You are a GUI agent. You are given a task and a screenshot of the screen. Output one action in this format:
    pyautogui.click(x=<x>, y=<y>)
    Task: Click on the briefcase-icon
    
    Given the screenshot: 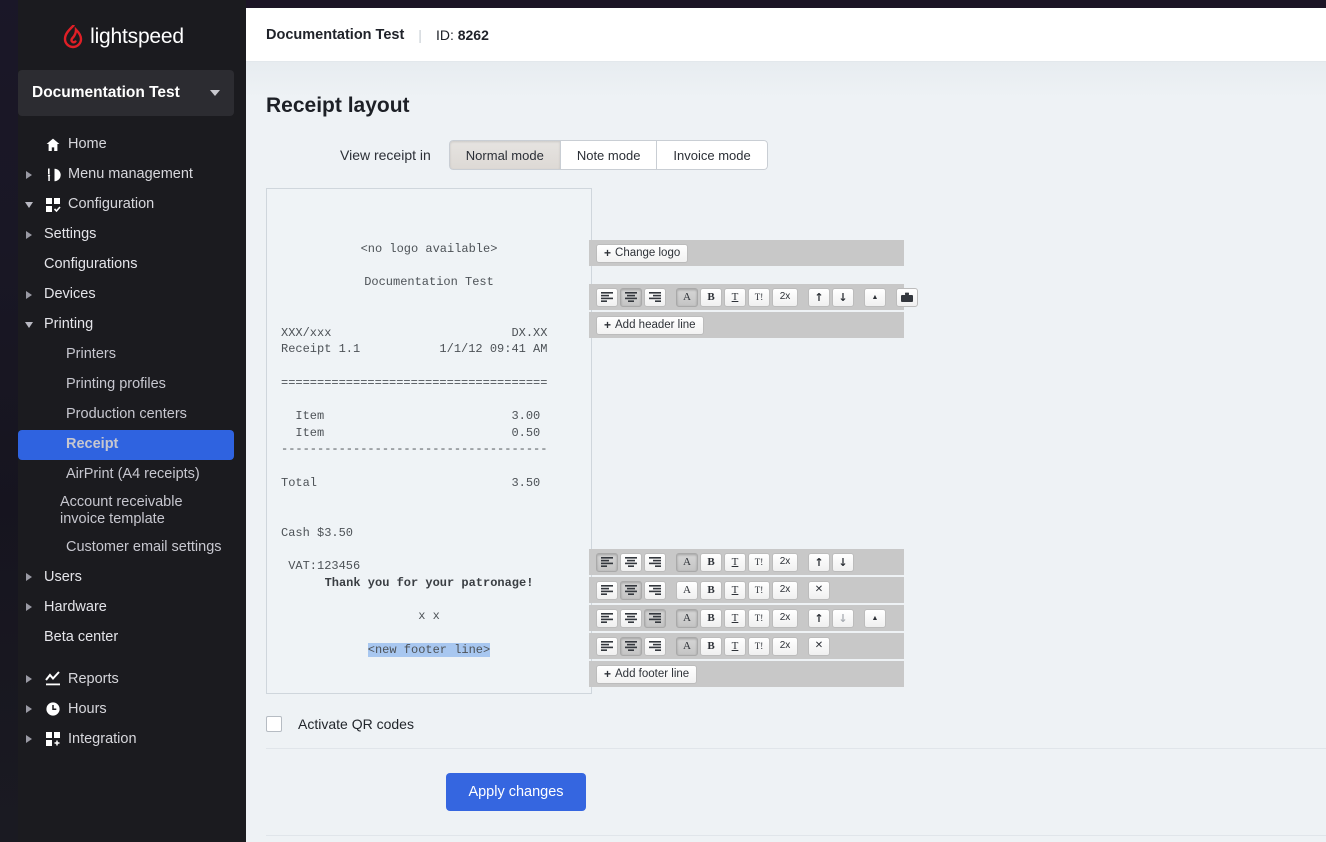 What is the action you would take?
    pyautogui.click(x=907, y=297)
    